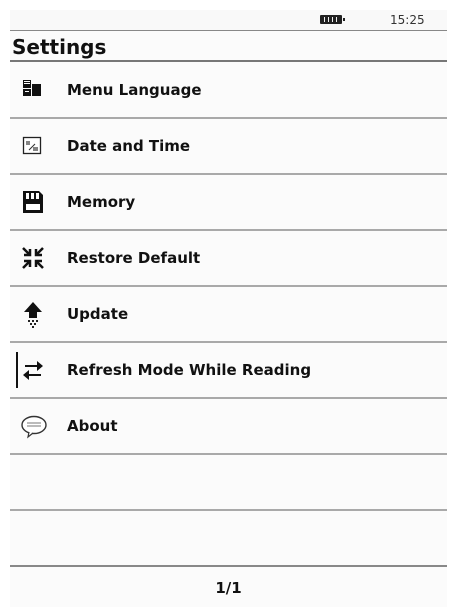 The width and height of the screenshot is (457, 607). Describe the element at coordinates (228, 259) in the screenshot. I see `menu-item-restore-default: Restore Default` at that location.